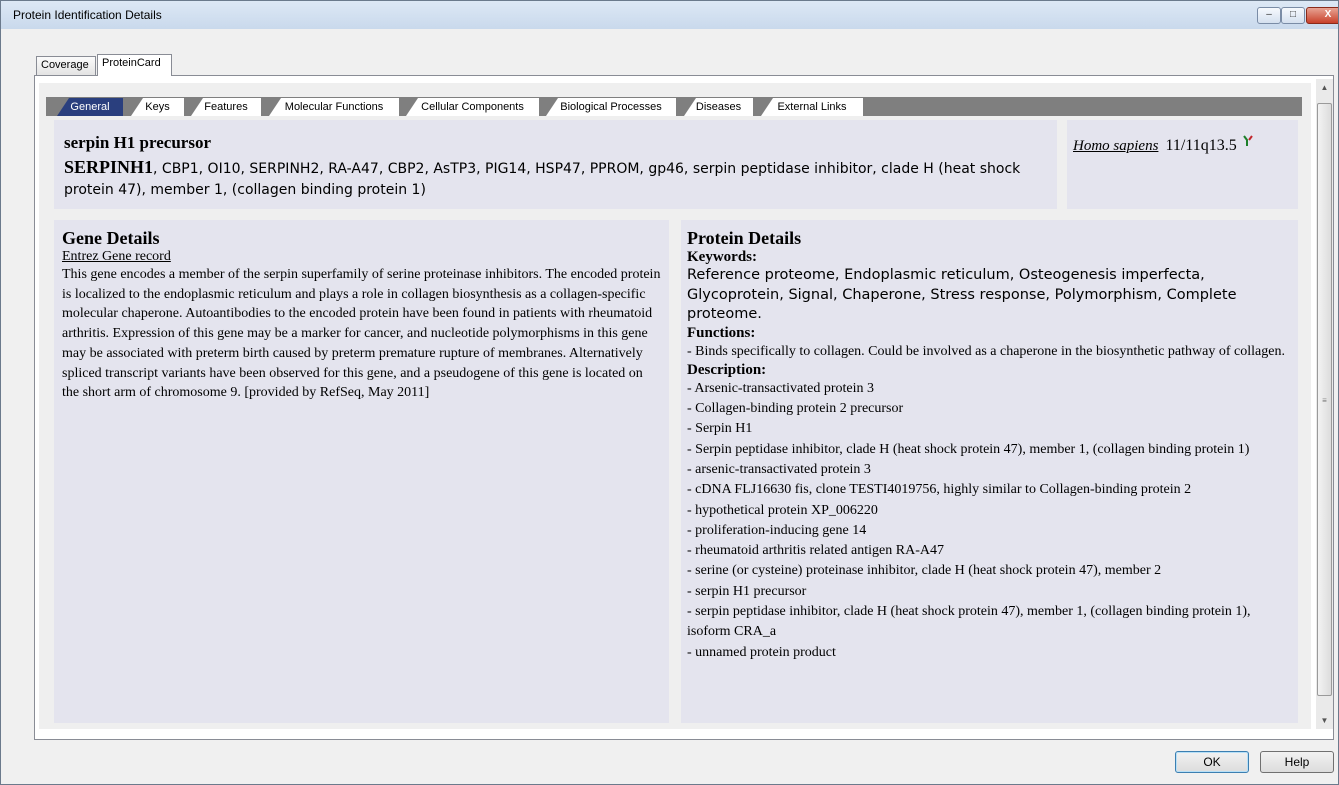  What do you see at coordinates (721, 332) in the screenshot?
I see `functions-label: Functions:` at bounding box center [721, 332].